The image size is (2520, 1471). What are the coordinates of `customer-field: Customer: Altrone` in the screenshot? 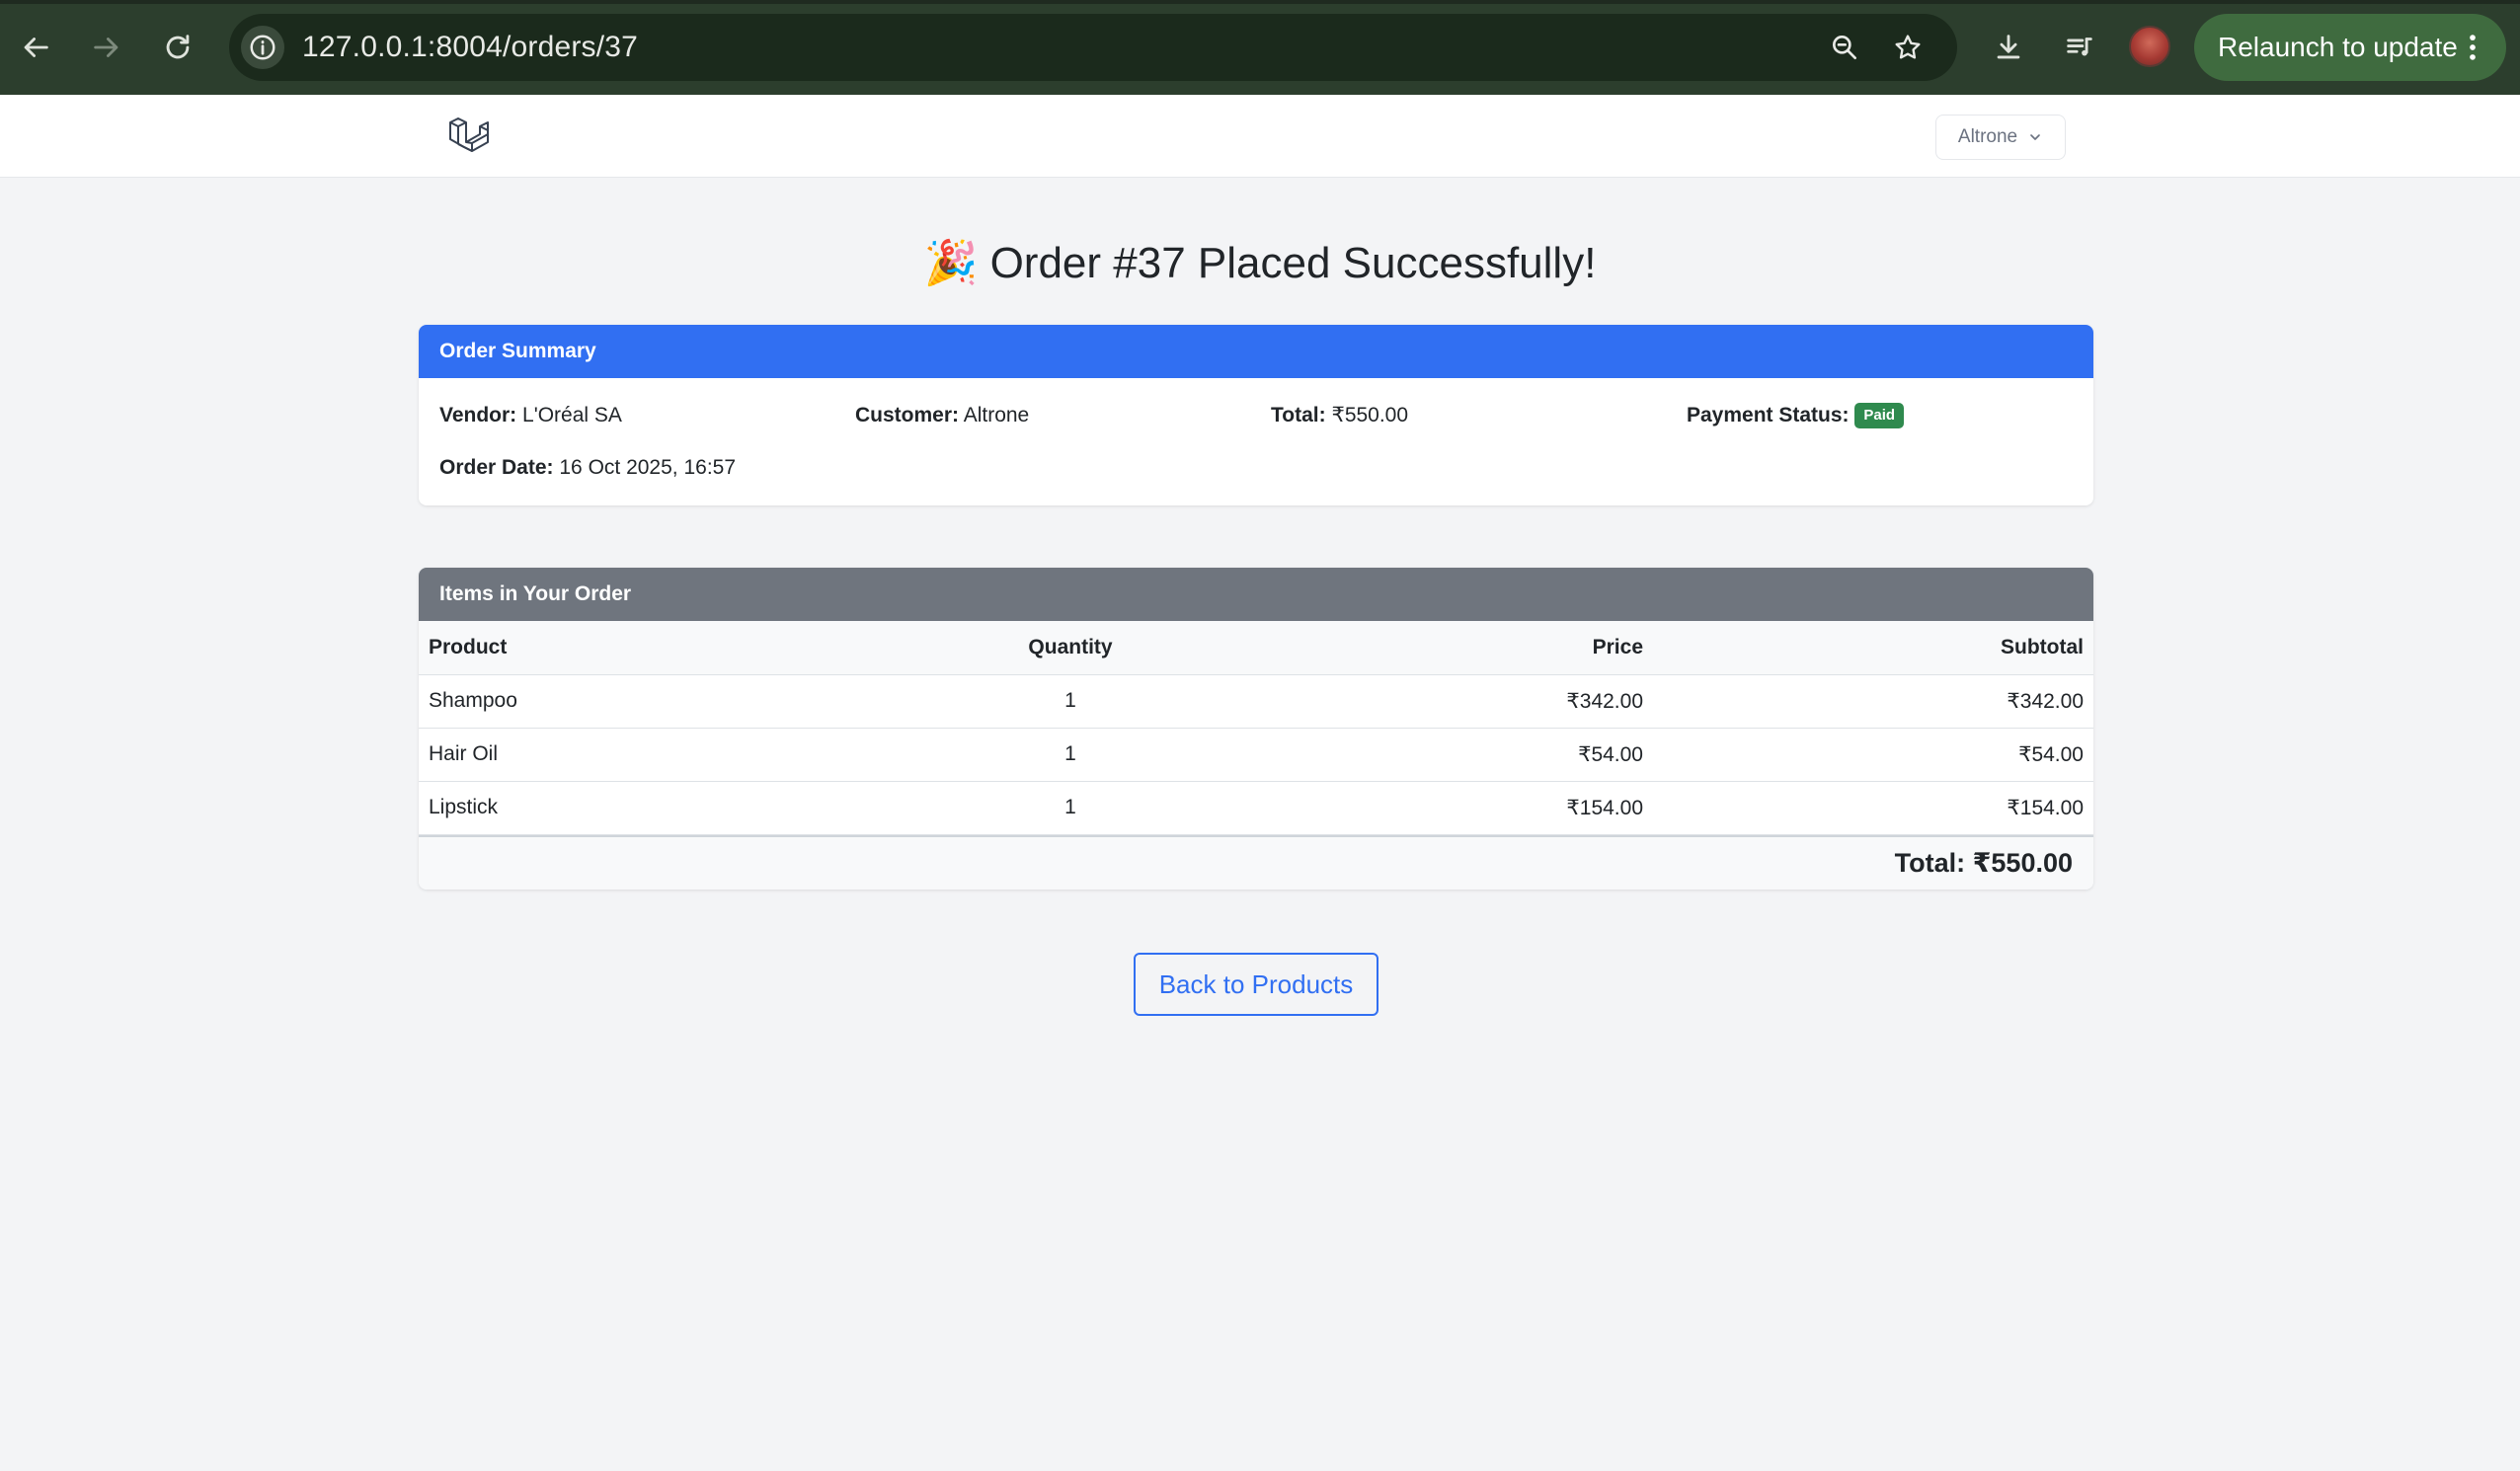 It's located at (942, 415).